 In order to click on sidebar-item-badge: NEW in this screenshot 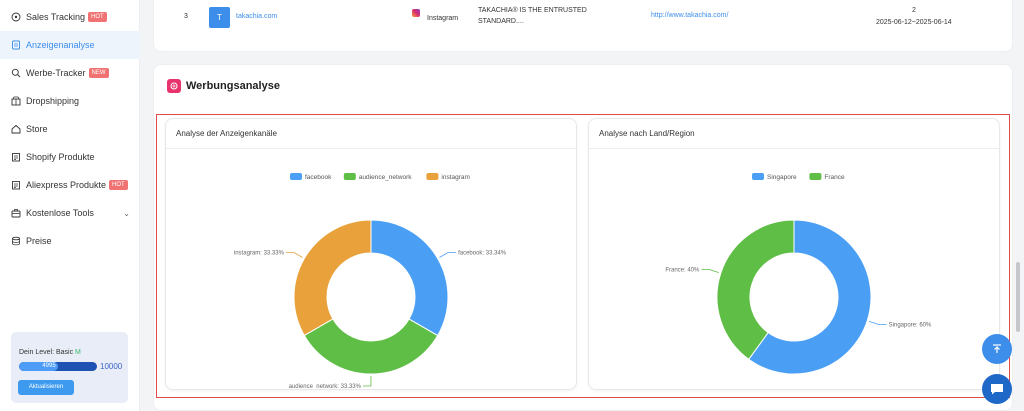, I will do `click(98, 73)`.